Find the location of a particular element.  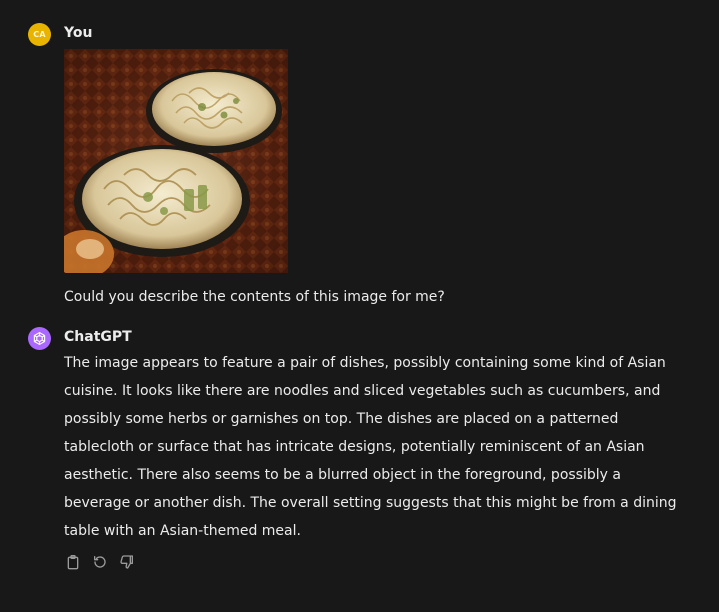

attached-image is located at coordinates (176, 161).